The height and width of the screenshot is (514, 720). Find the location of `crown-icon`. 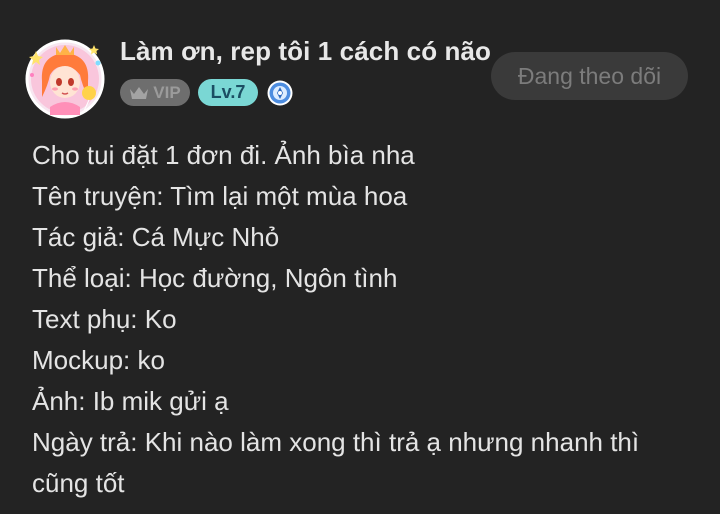

crown-icon is located at coordinates (139, 92).